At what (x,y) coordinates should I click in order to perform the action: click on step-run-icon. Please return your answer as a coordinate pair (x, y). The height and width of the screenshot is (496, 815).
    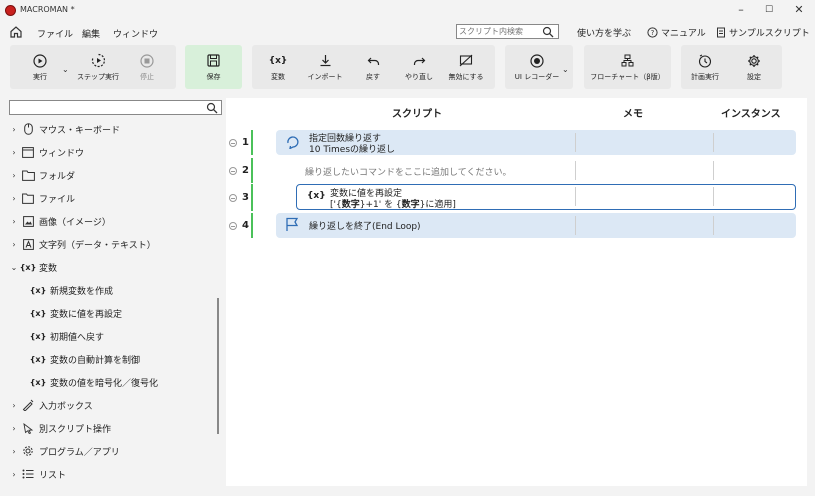
    Looking at the image, I should click on (98, 60).